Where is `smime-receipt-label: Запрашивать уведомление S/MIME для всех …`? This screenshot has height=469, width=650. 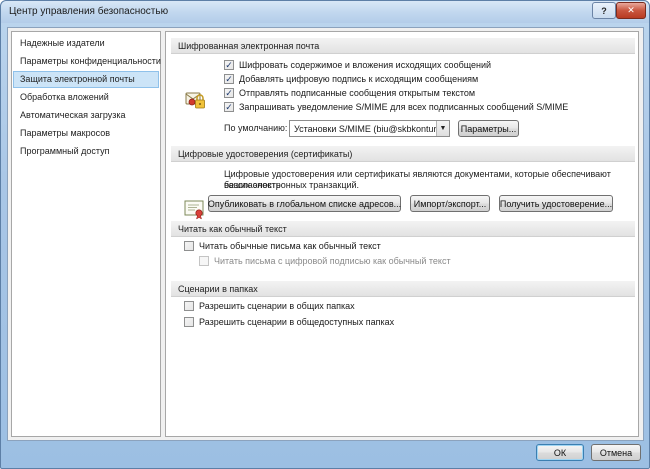 smime-receipt-label: Запрашивать уведомление S/MIME для всех … is located at coordinates (404, 107).